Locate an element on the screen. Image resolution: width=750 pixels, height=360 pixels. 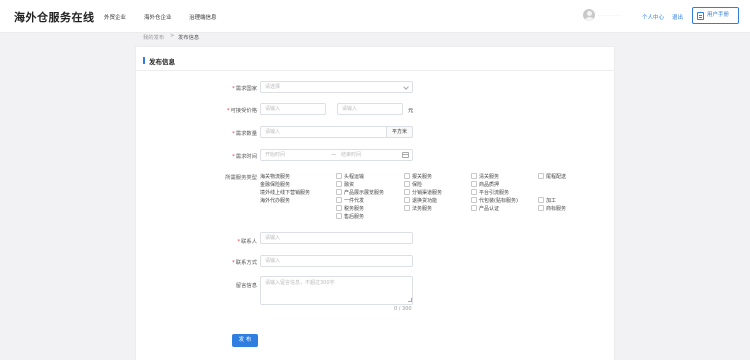
message-label: 留言信息 is located at coordinates (246, 286).